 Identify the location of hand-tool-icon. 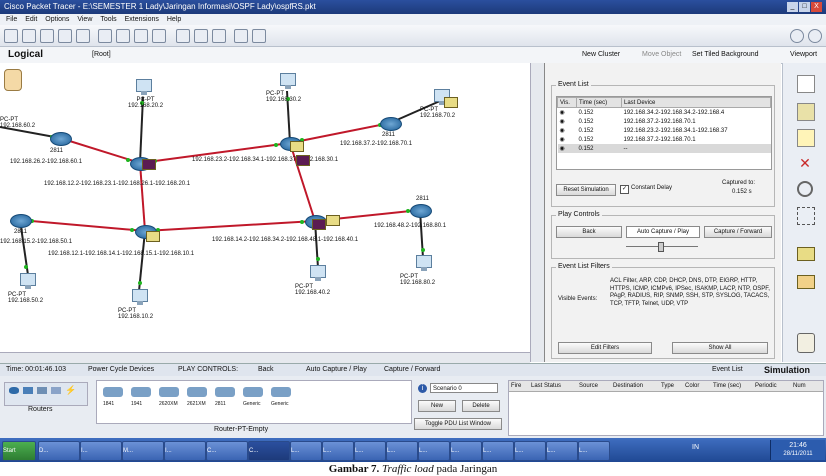
(806, 112).